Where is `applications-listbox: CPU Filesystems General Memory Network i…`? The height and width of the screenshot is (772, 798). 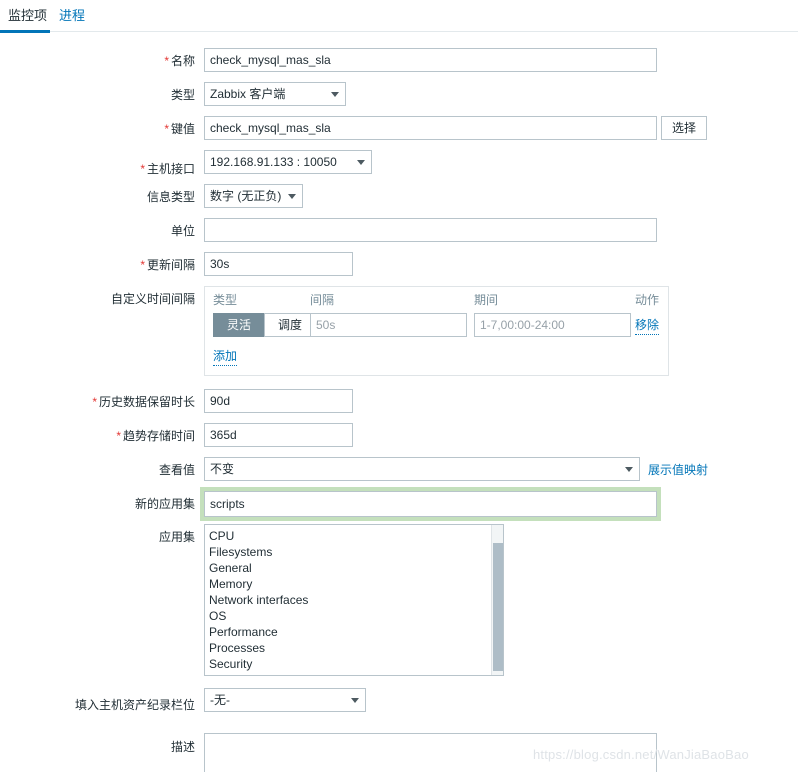 applications-listbox: CPU Filesystems General Memory Network i… is located at coordinates (354, 600).